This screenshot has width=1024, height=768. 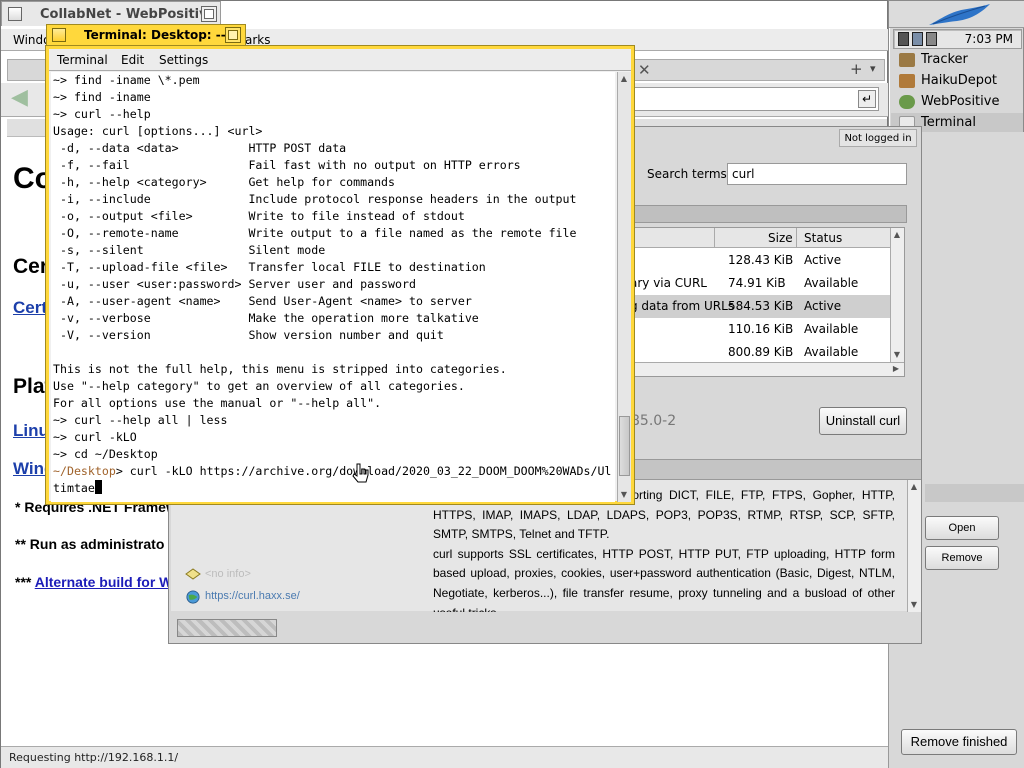 What do you see at coordinates (896, 369) in the screenshot?
I see `scroll-right-icon: ▶` at bounding box center [896, 369].